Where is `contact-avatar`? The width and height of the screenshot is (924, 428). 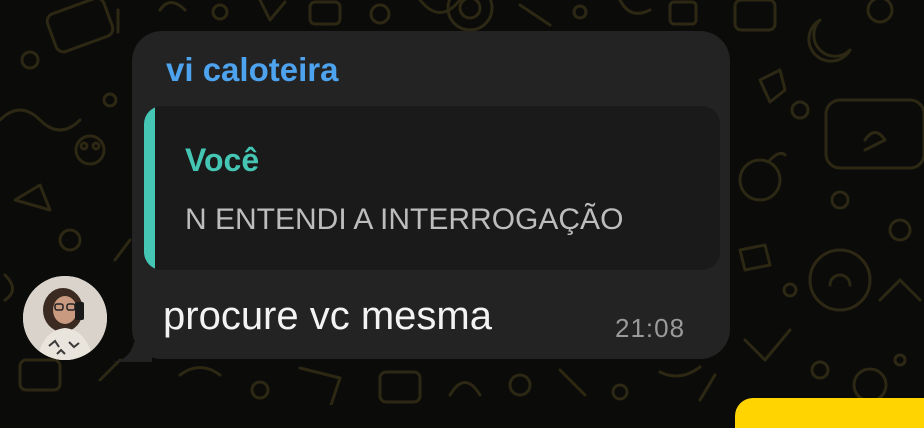 contact-avatar is located at coordinates (65, 318).